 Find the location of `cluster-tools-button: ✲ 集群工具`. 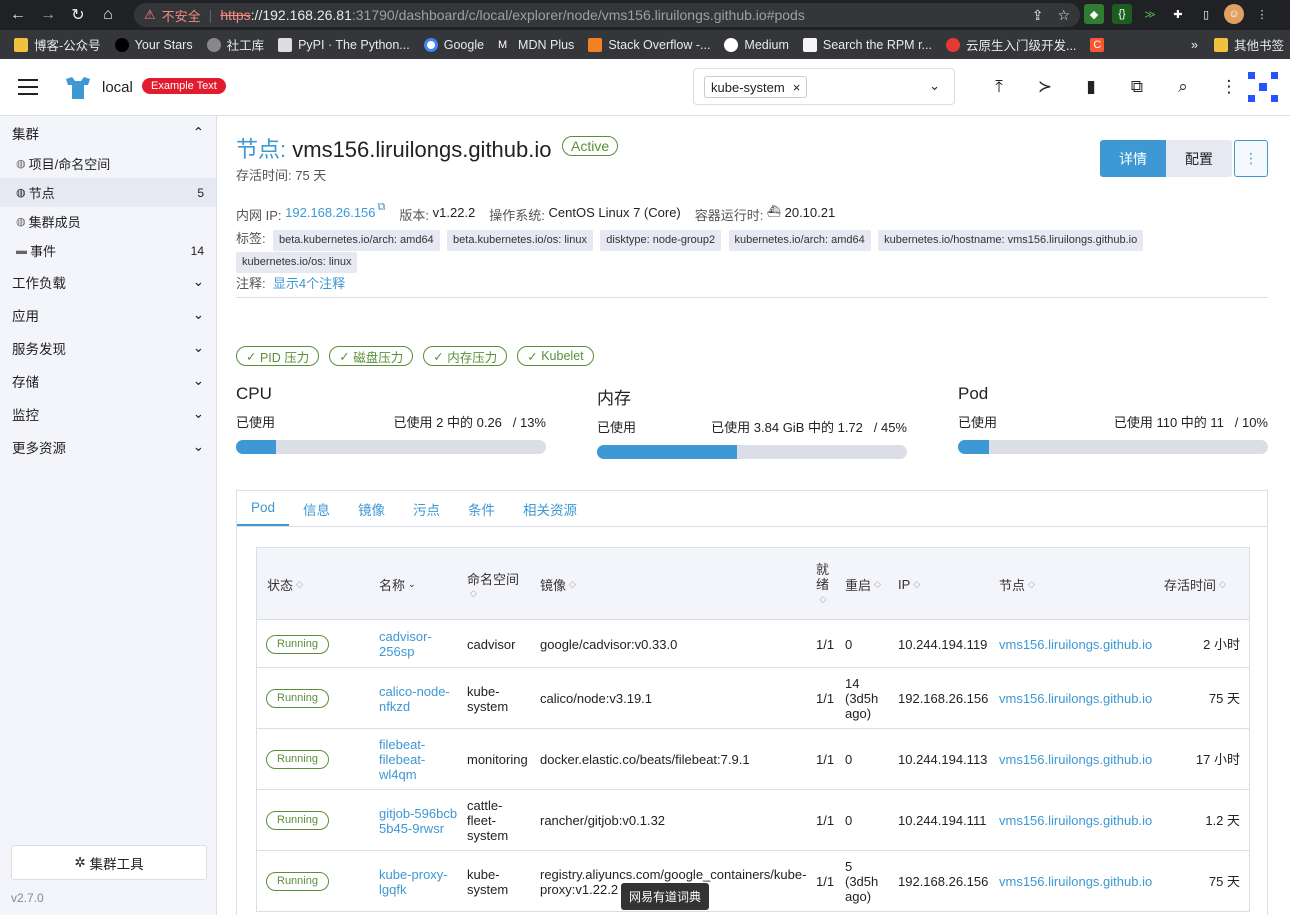

cluster-tools-button: ✲ 集群工具 is located at coordinates (109, 862).